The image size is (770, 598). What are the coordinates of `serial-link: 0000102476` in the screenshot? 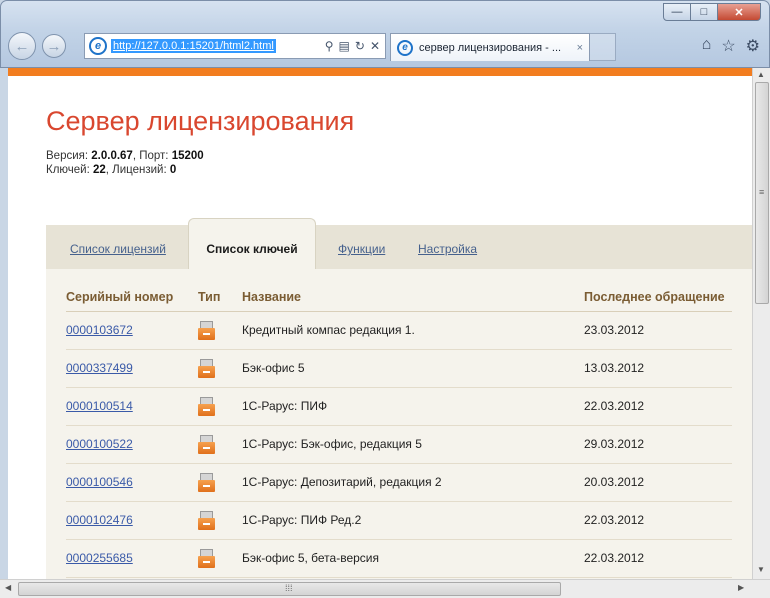 It's located at (99, 520).